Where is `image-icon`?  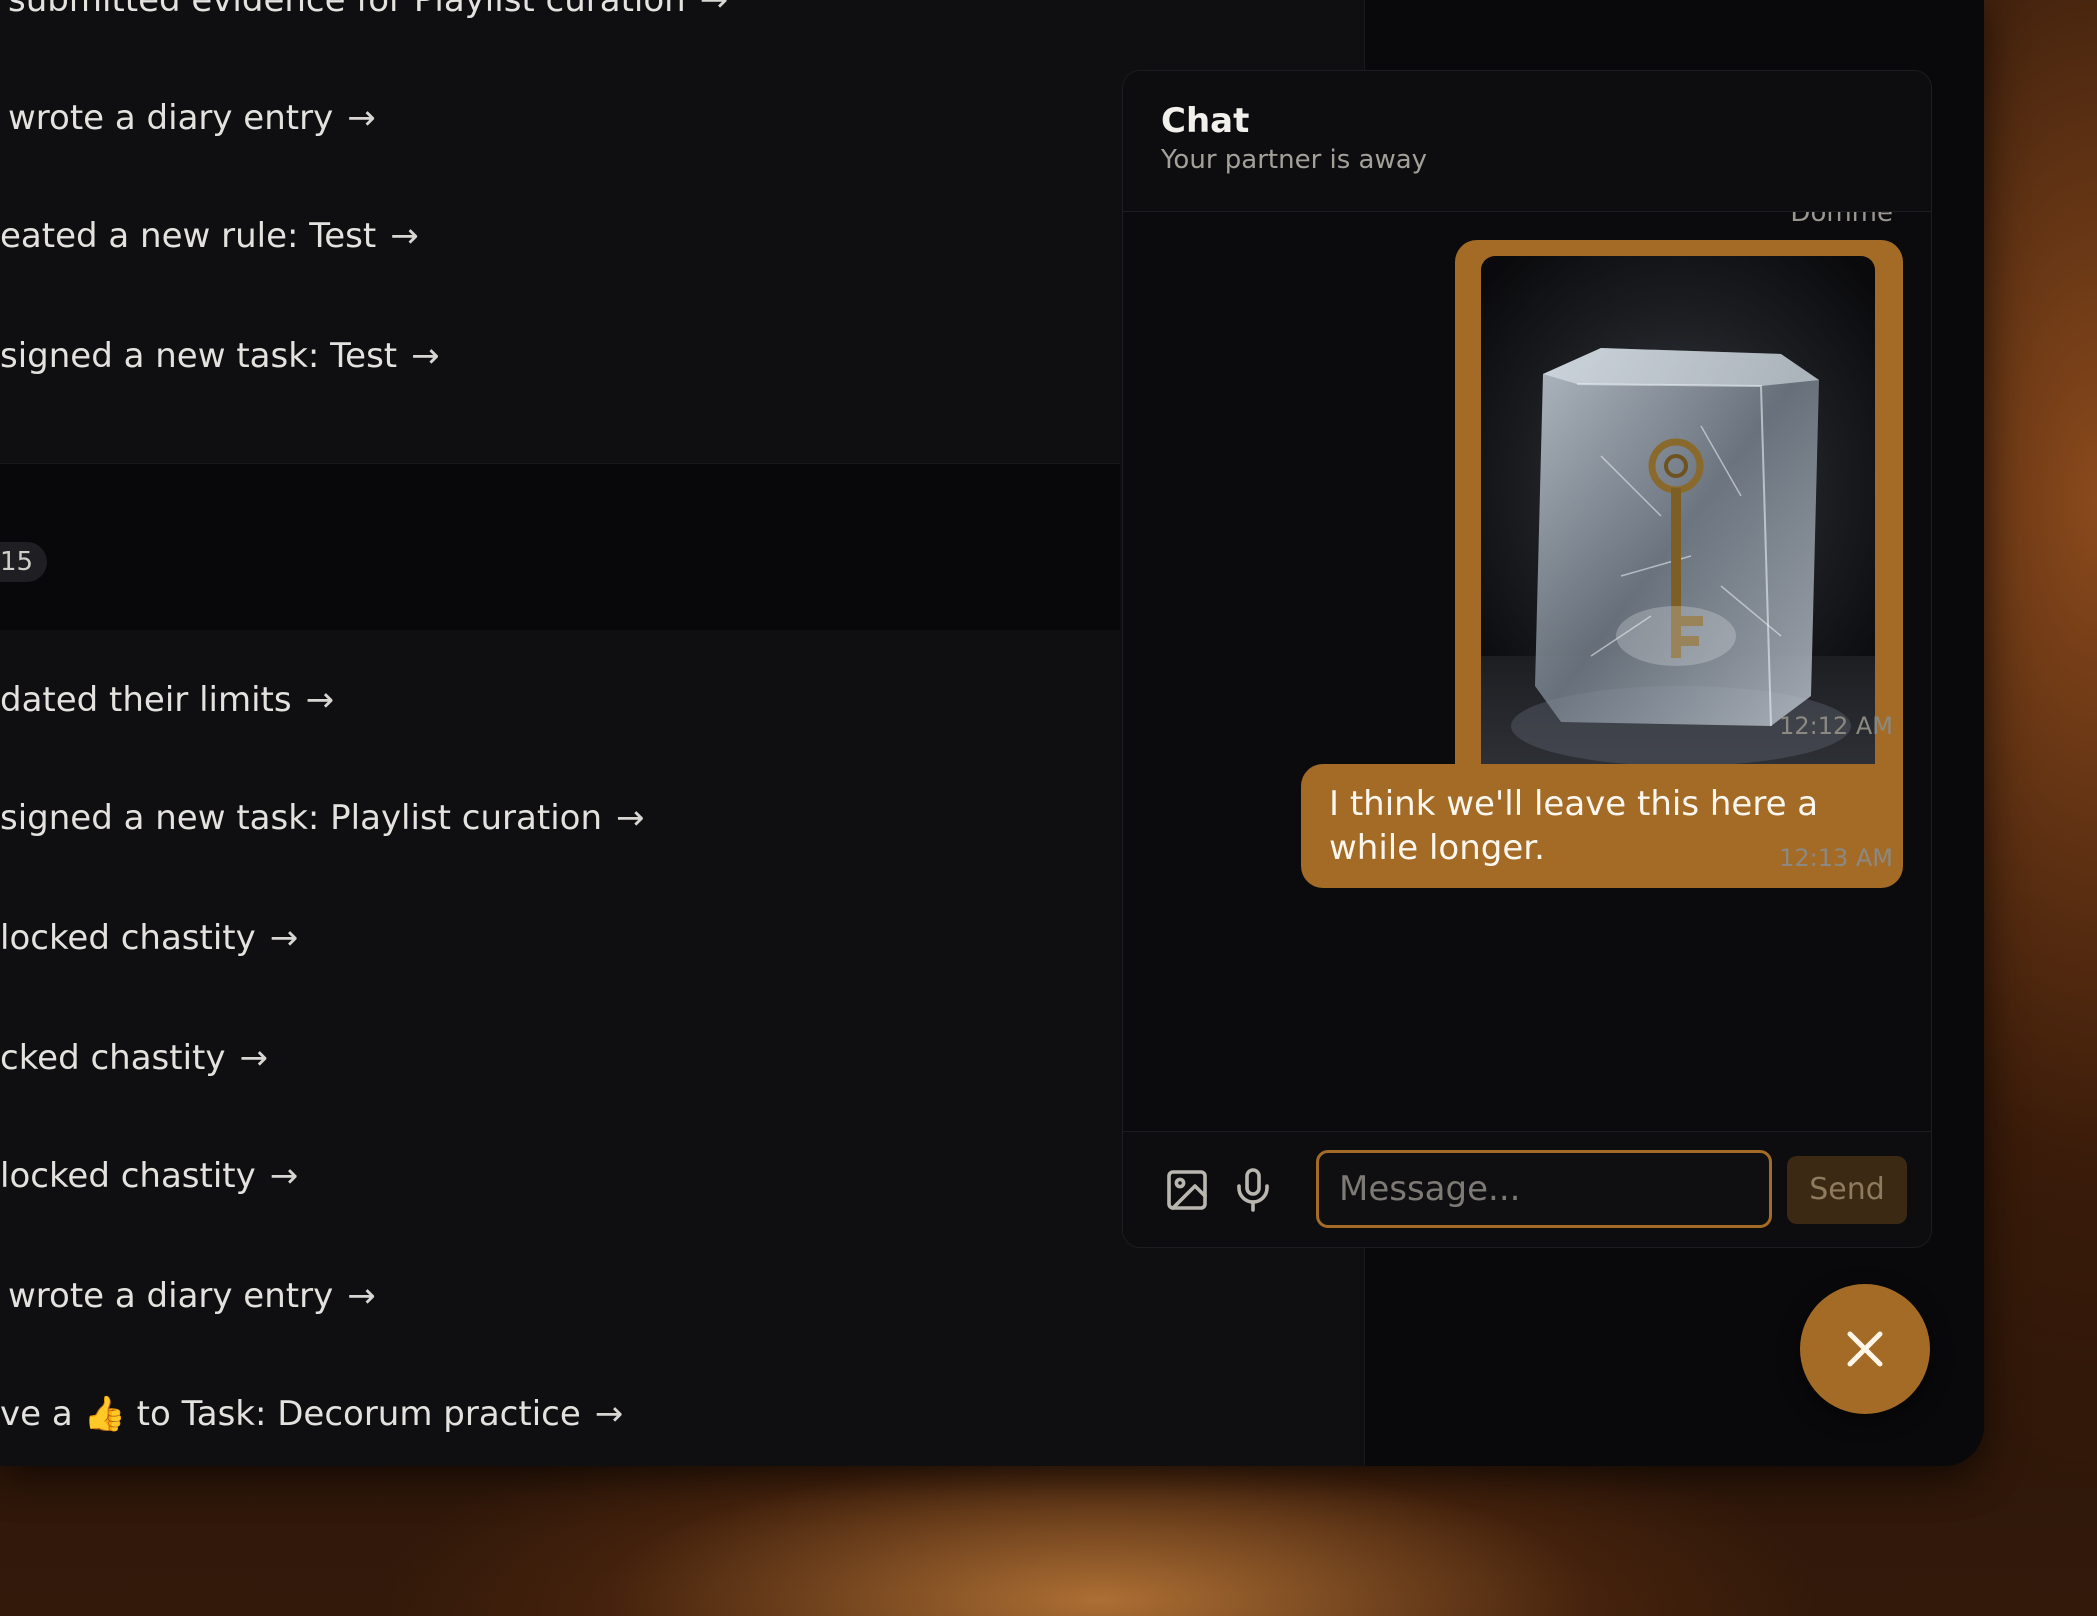
image-icon is located at coordinates (1187, 1190).